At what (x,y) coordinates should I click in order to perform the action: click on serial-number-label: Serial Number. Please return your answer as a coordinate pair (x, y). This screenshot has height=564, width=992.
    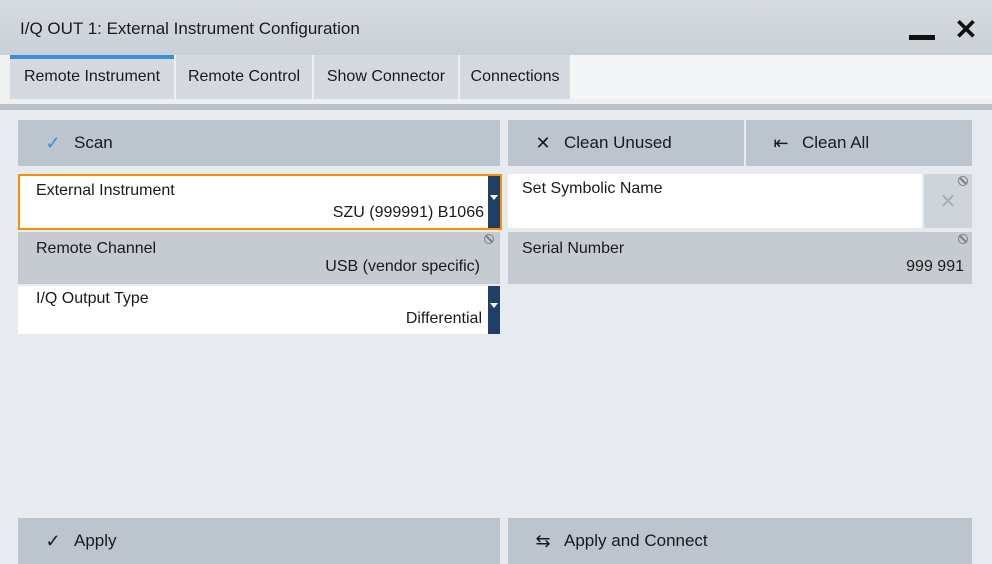
    Looking at the image, I should click on (573, 248).